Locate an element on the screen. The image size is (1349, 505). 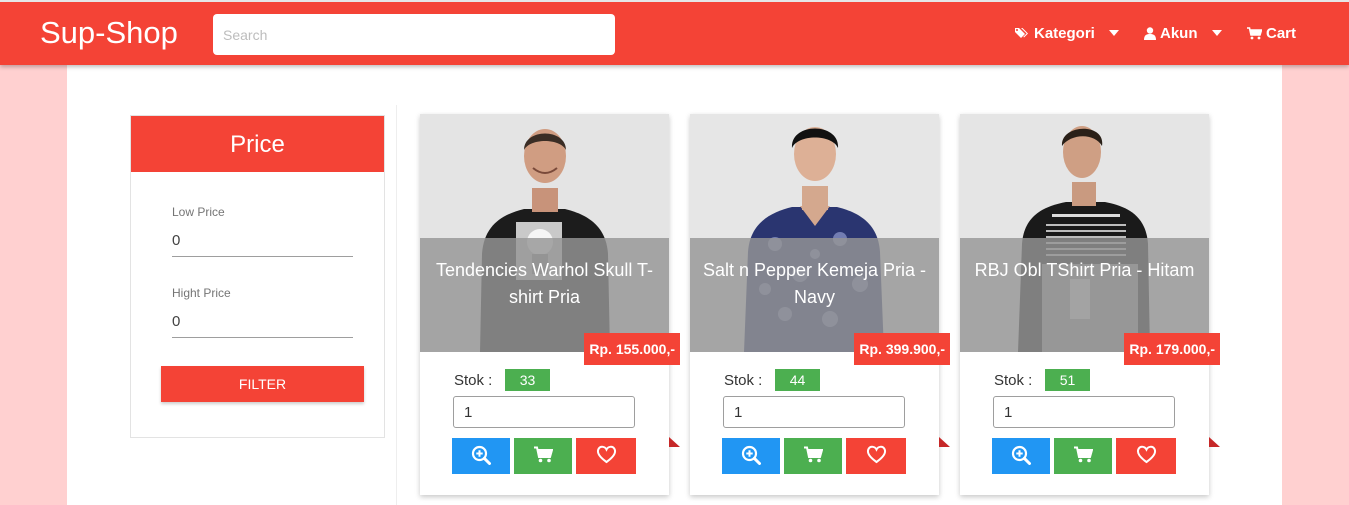
price-filter-title: Price is located at coordinates (257, 144).